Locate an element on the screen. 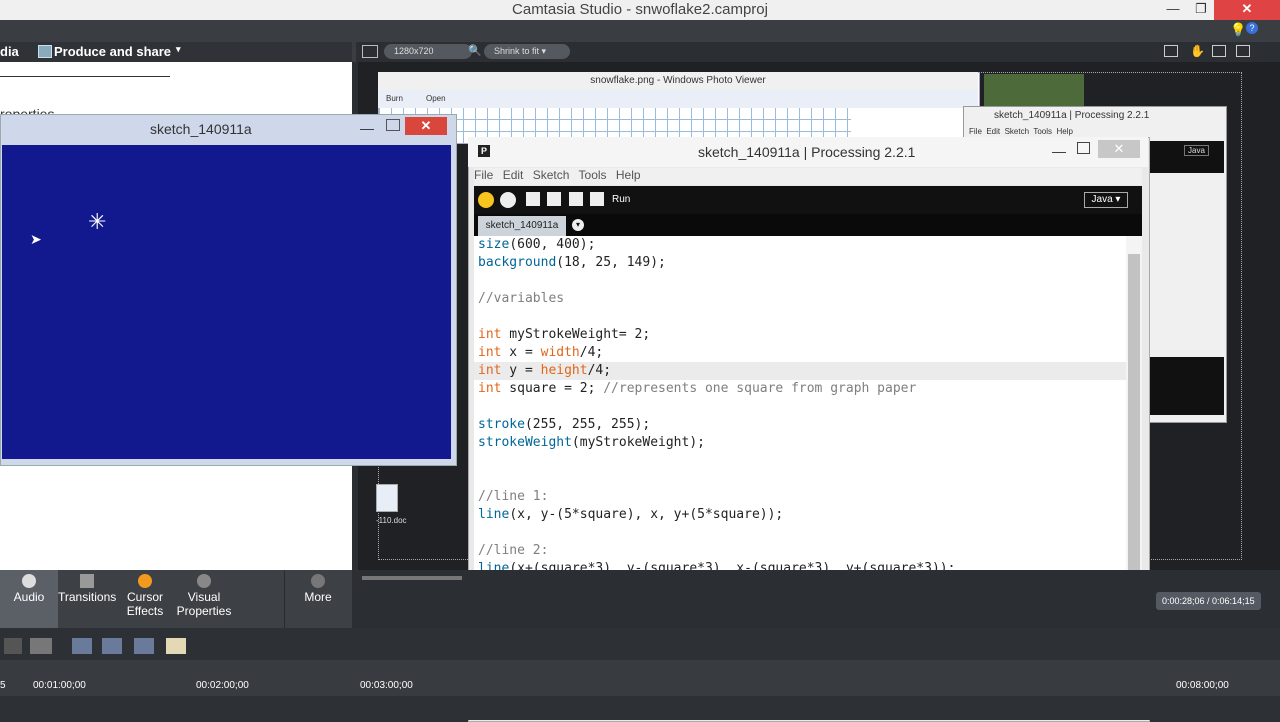 This screenshot has height=722, width=1280. tool-audio: Audio is located at coordinates (29, 599).